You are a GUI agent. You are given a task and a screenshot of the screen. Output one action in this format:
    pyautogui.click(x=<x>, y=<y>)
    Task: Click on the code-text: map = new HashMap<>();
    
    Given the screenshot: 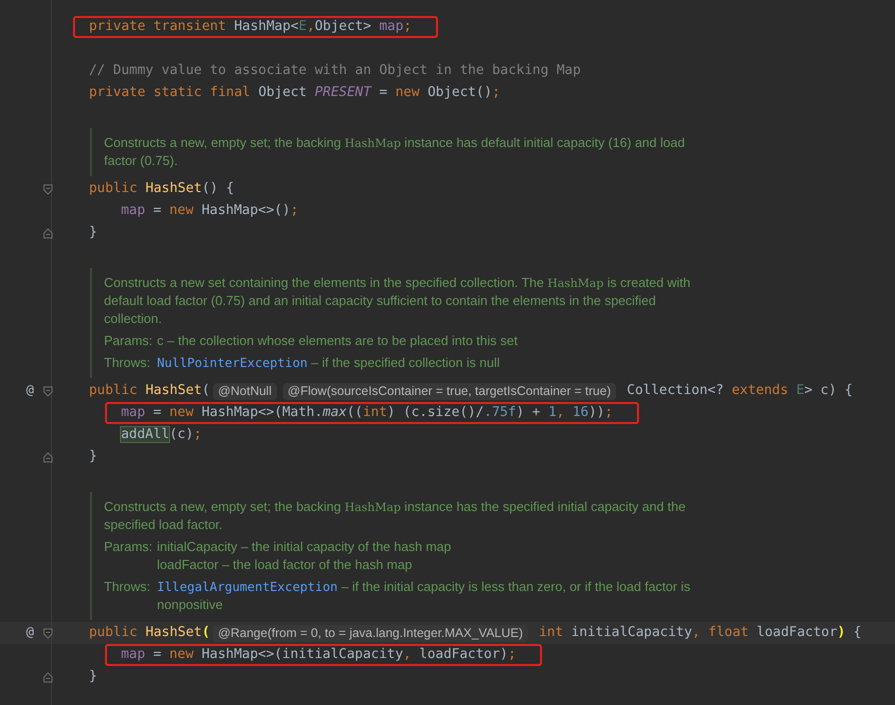 What is the action you would take?
    pyautogui.click(x=209, y=211)
    